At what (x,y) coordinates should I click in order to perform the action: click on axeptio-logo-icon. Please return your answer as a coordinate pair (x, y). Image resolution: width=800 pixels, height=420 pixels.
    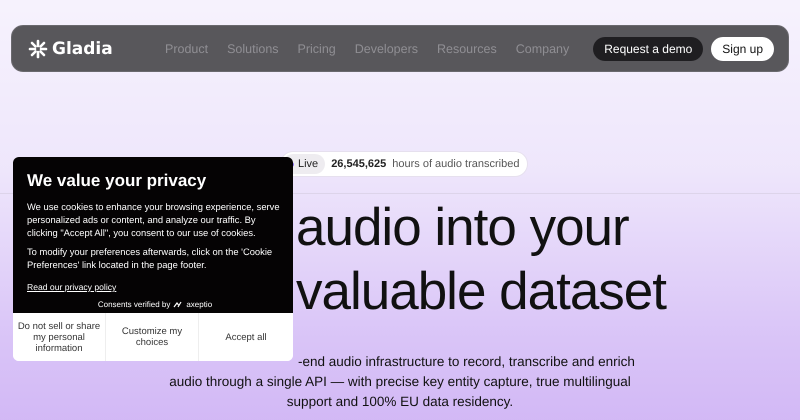
    Looking at the image, I should click on (178, 304).